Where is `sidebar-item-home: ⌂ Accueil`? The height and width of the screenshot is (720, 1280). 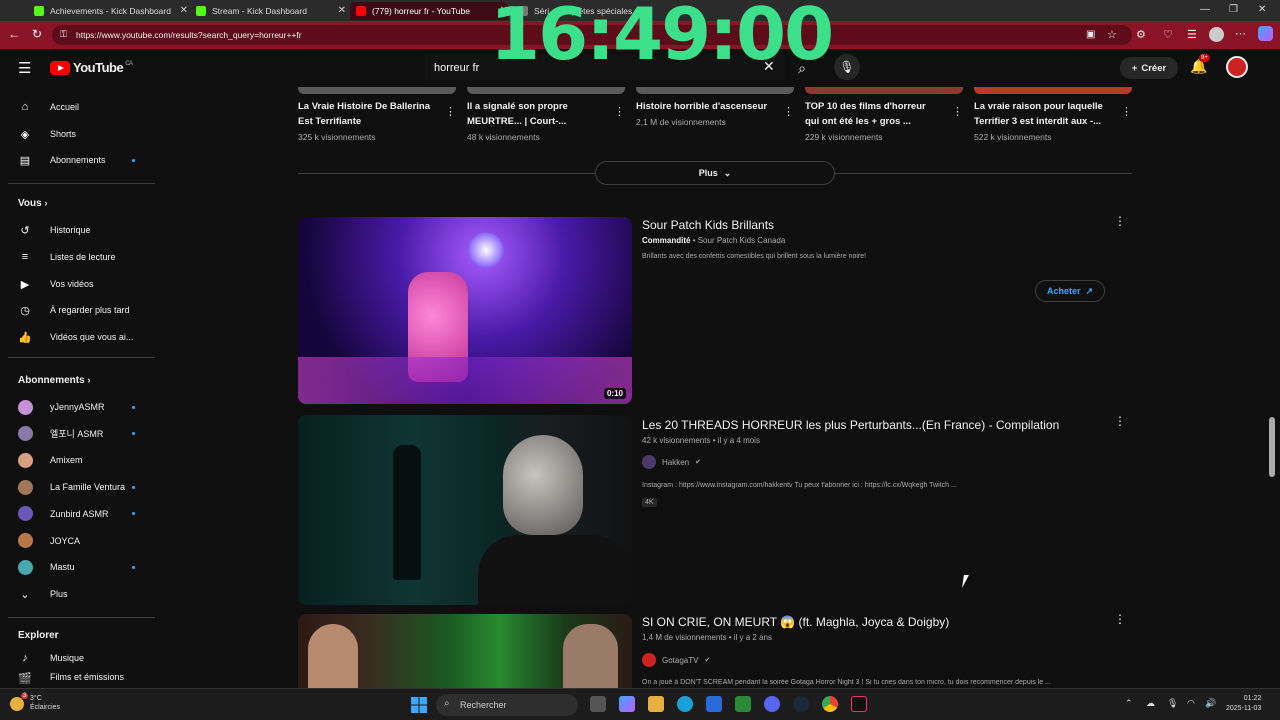 sidebar-item-home: ⌂ Accueil is located at coordinates (85, 107).